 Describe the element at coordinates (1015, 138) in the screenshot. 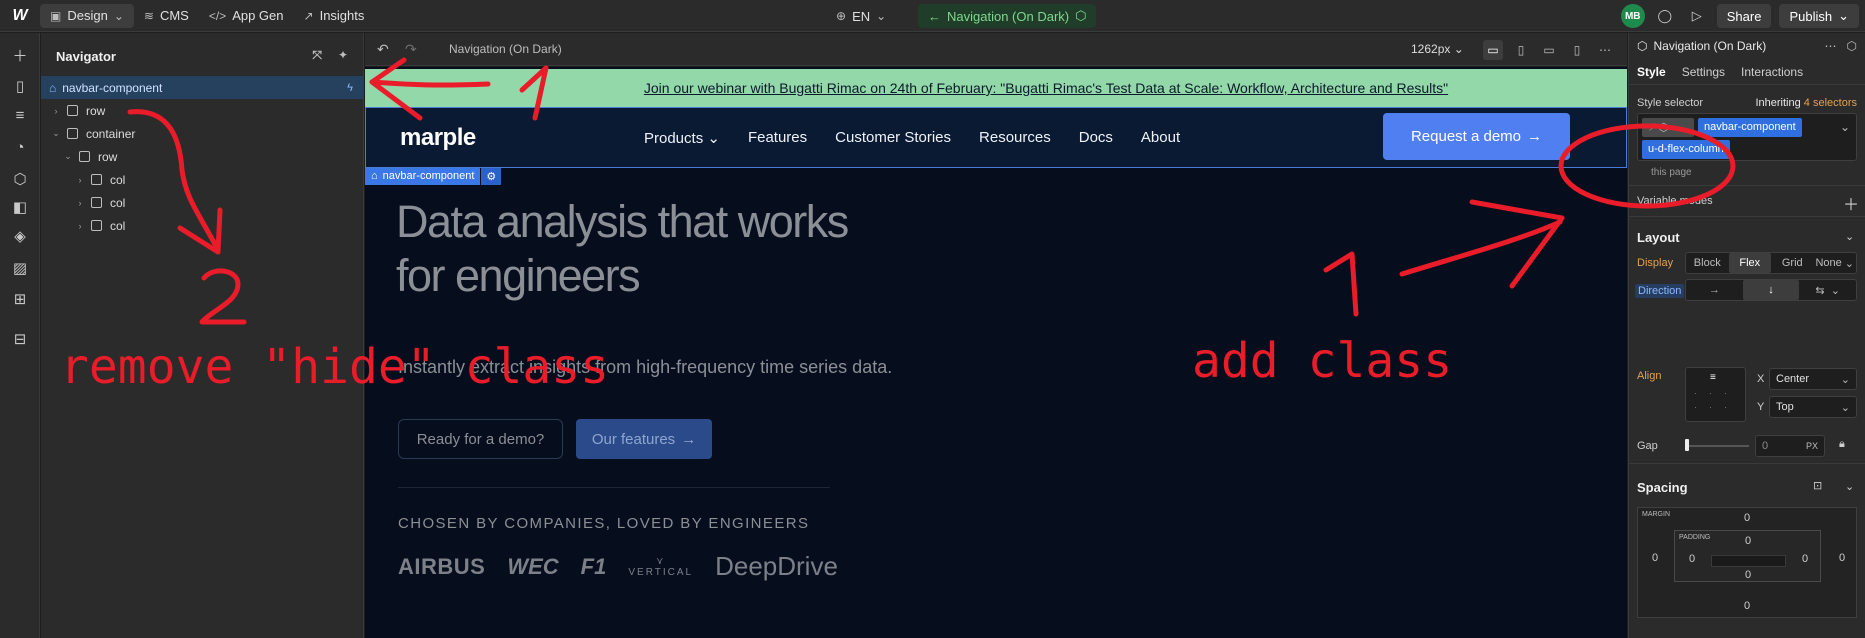

I see `menu-resources: Resources` at that location.